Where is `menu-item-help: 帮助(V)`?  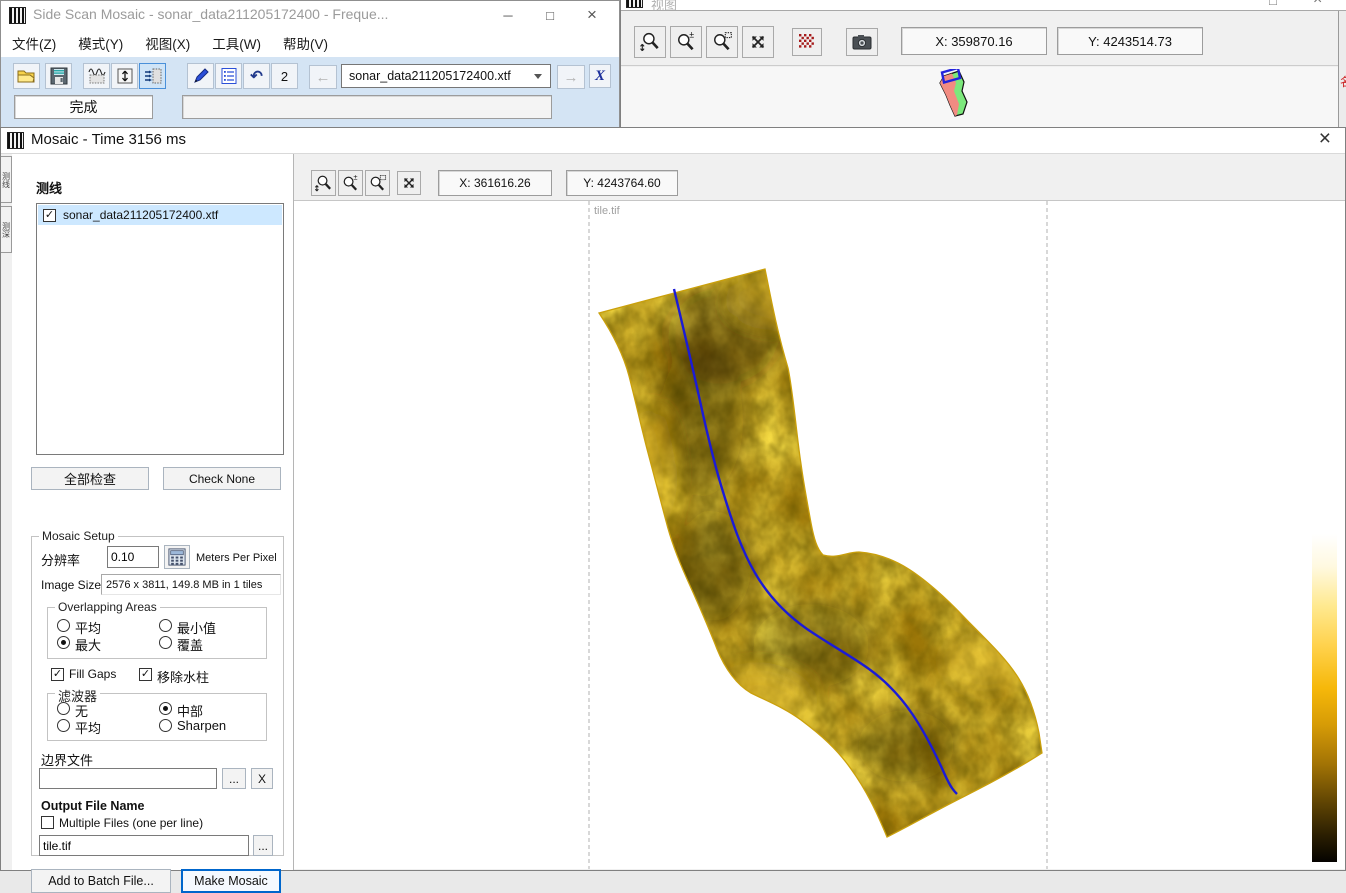
menu-item-help: 帮助(V) is located at coordinates (305, 43).